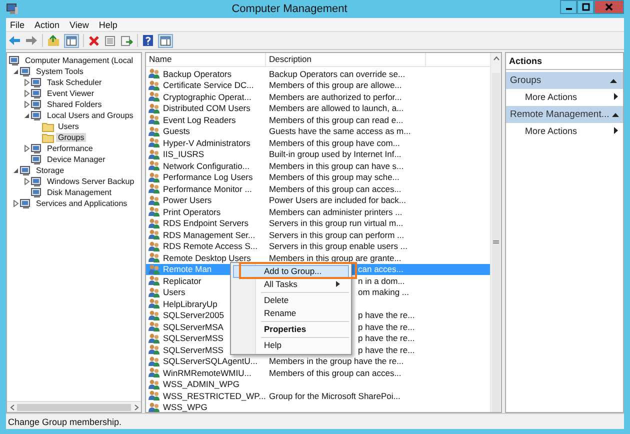  I want to click on menu-item: All Tasks, so click(291, 284).